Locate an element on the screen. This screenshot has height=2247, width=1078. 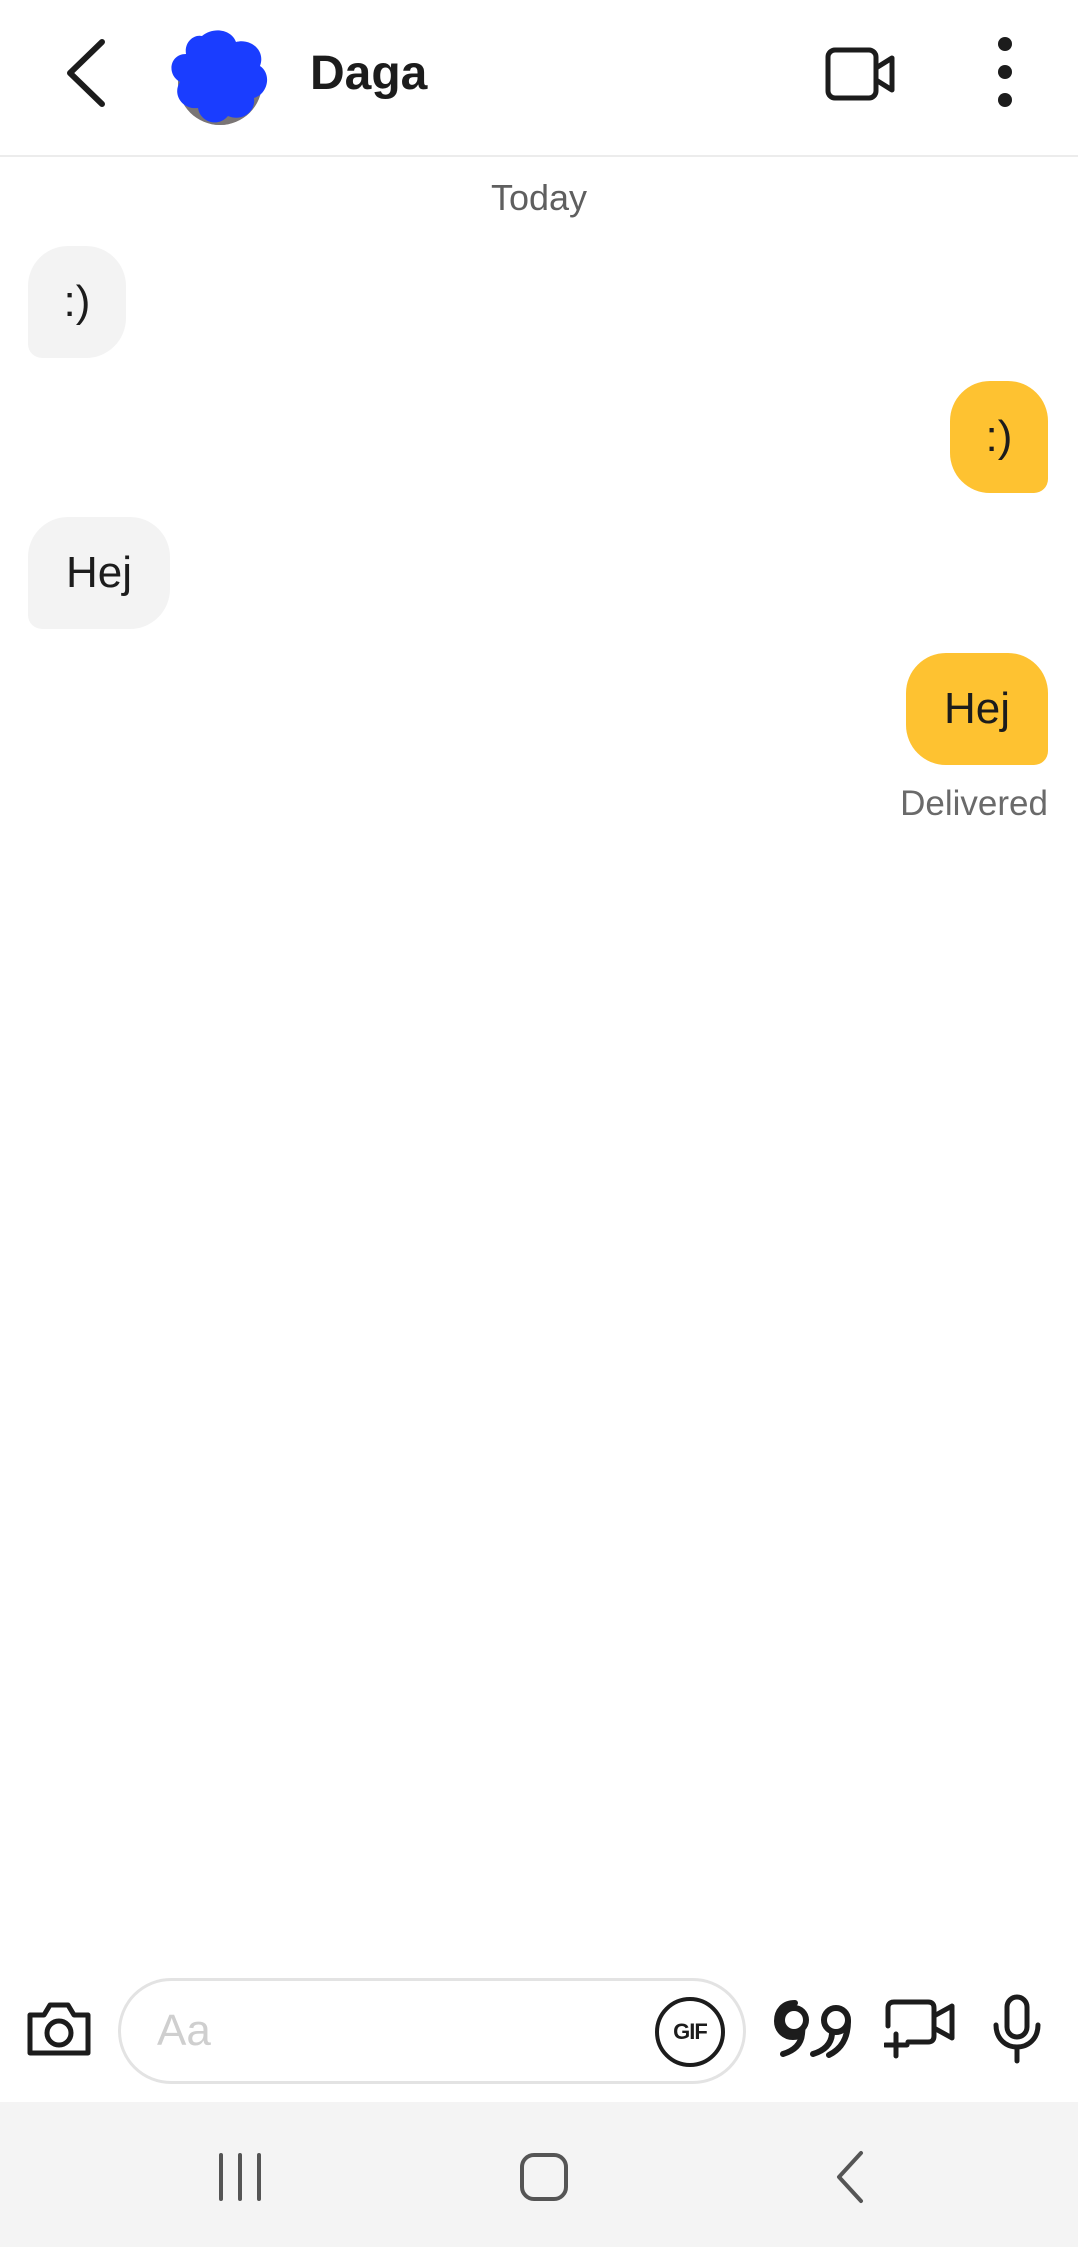
video-message-icon is located at coordinates (919, 2029).